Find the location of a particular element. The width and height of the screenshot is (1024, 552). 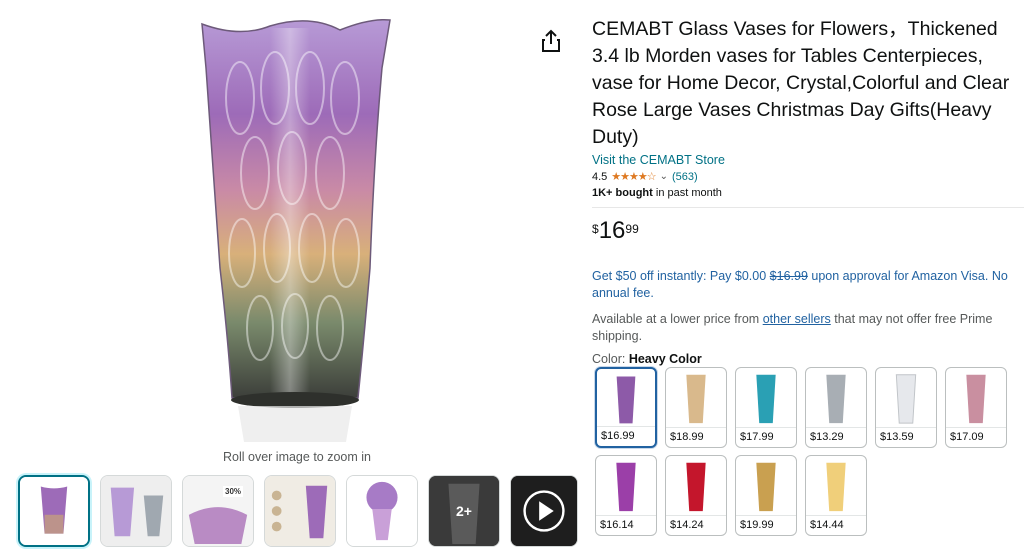

chevron-down-icon: ⌄ is located at coordinates (664, 176).